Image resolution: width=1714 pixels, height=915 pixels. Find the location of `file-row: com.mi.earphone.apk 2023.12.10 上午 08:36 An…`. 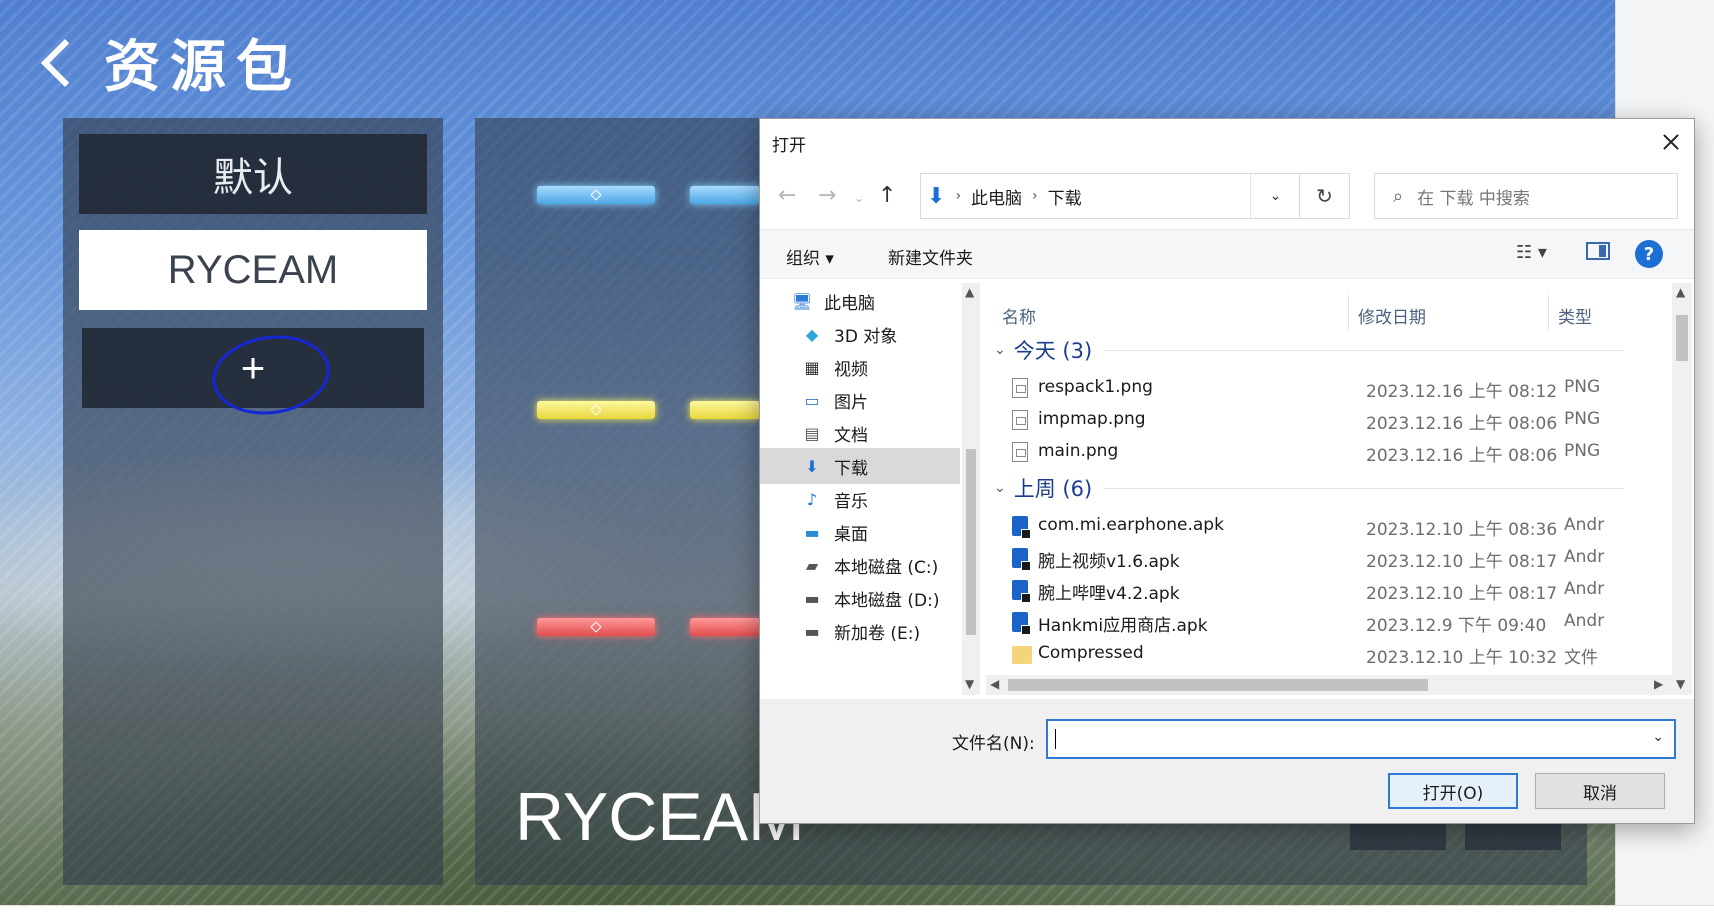

file-row: com.mi.earphone.apk 2023.12.10 上午 08:36 An… is located at coordinates (1329, 525).